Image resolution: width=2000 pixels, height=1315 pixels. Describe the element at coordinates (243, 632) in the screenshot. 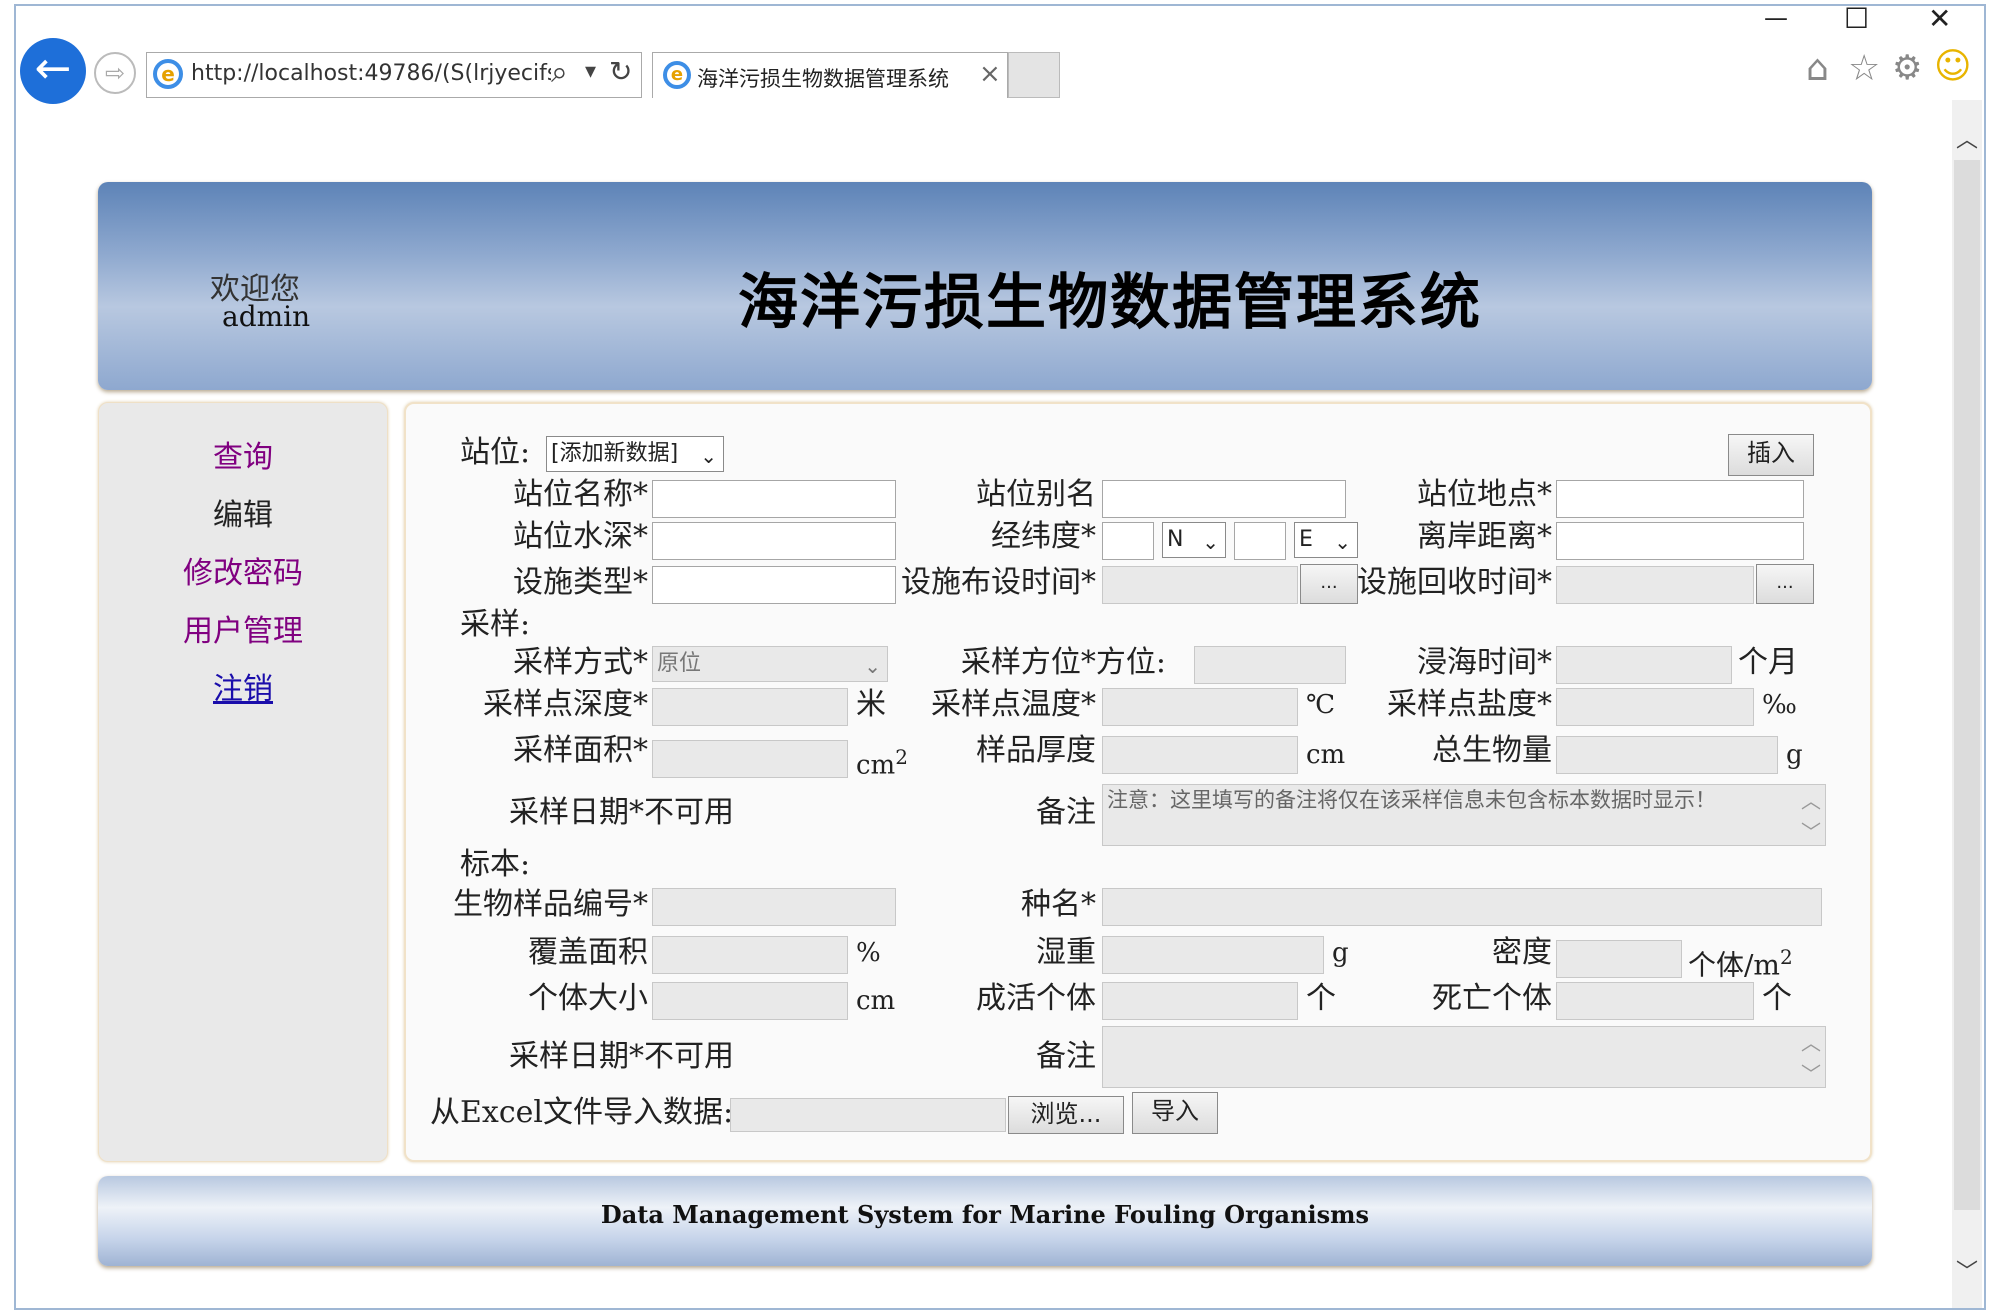

I see `sidebar-item-user-management: 用户管理` at that location.